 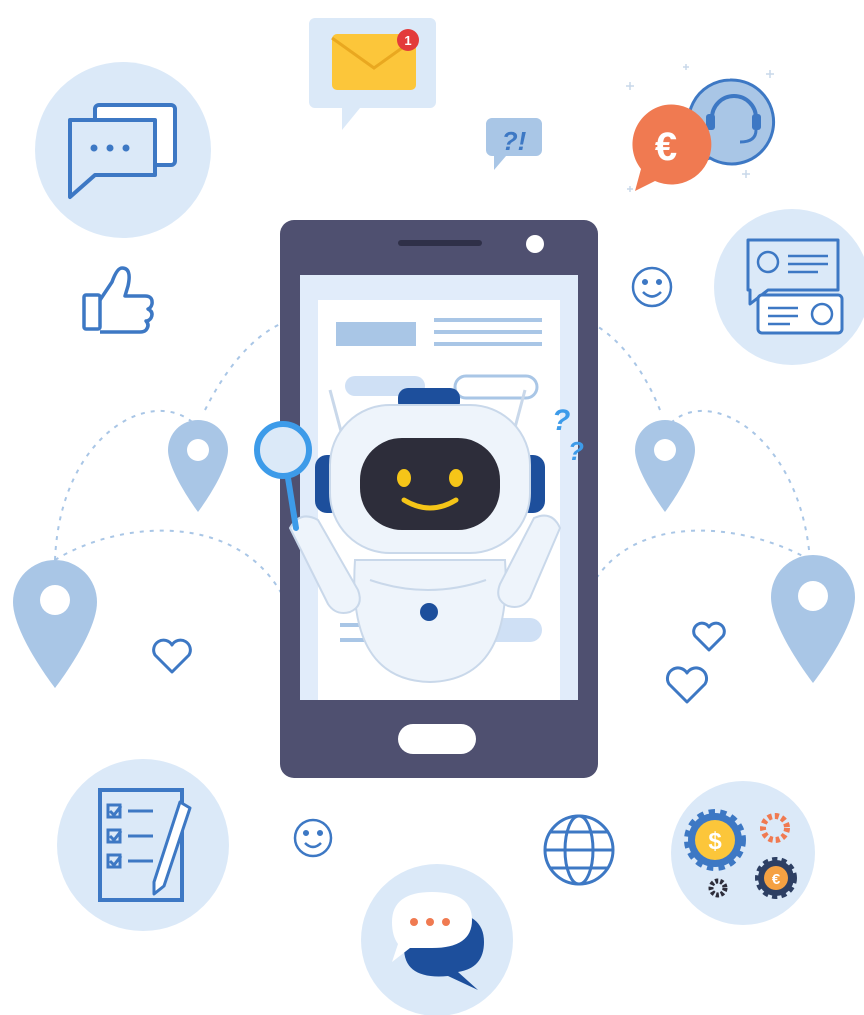 What do you see at coordinates (143, 845) in the screenshot?
I see `checklist-icon` at bounding box center [143, 845].